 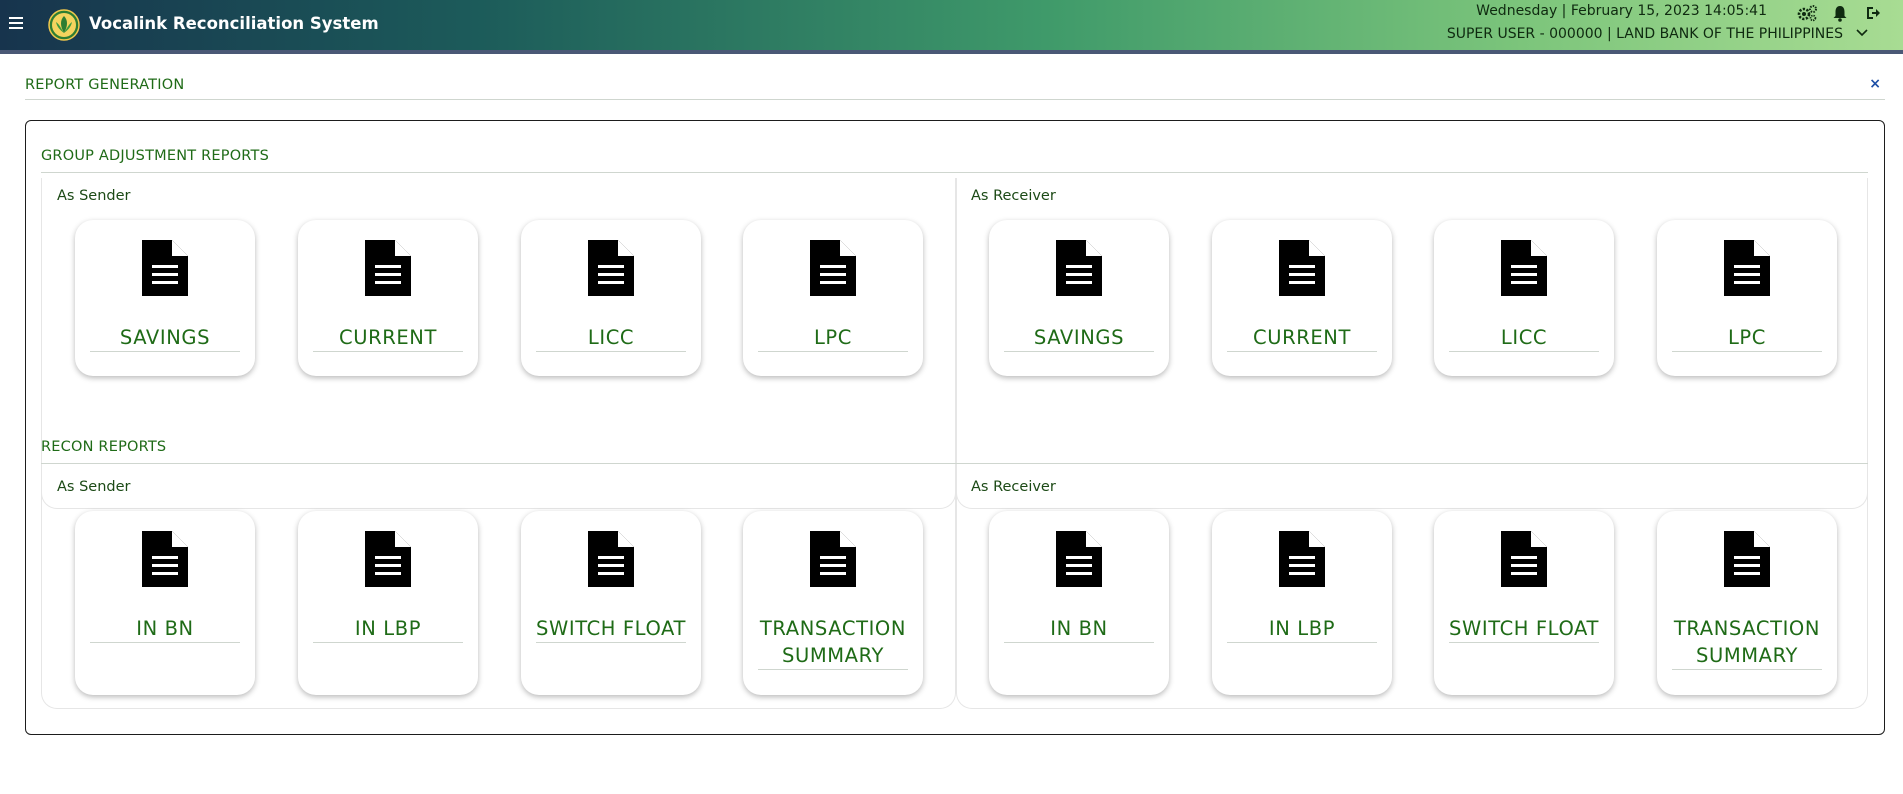 What do you see at coordinates (955, 87) in the screenshot?
I see `report-header: REPORT GENERATION ×` at bounding box center [955, 87].